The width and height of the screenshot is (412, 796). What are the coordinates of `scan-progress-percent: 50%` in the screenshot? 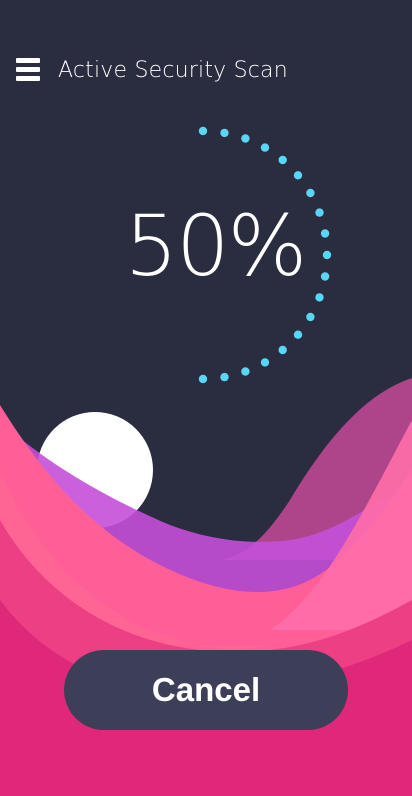 It's located at (216, 246).